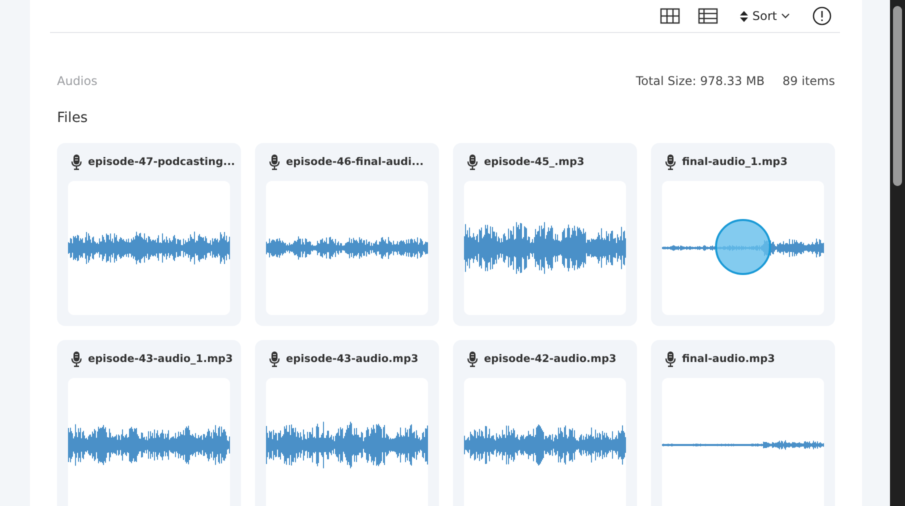 This screenshot has width=905, height=506. I want to click on list-view-icon, so click(708, 16).